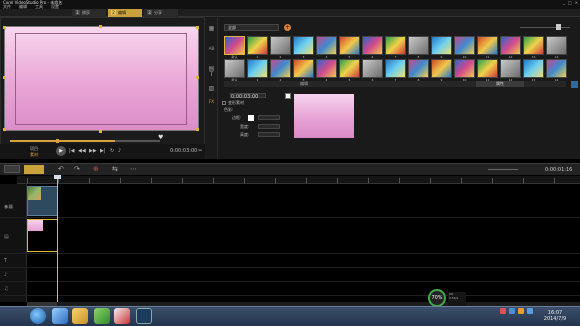 Image resolution: width=580 pixels, height=326 pixels. Describe the element at coordinates (251, 118) in the screenshot. I see `border-color-swatch` at that location.